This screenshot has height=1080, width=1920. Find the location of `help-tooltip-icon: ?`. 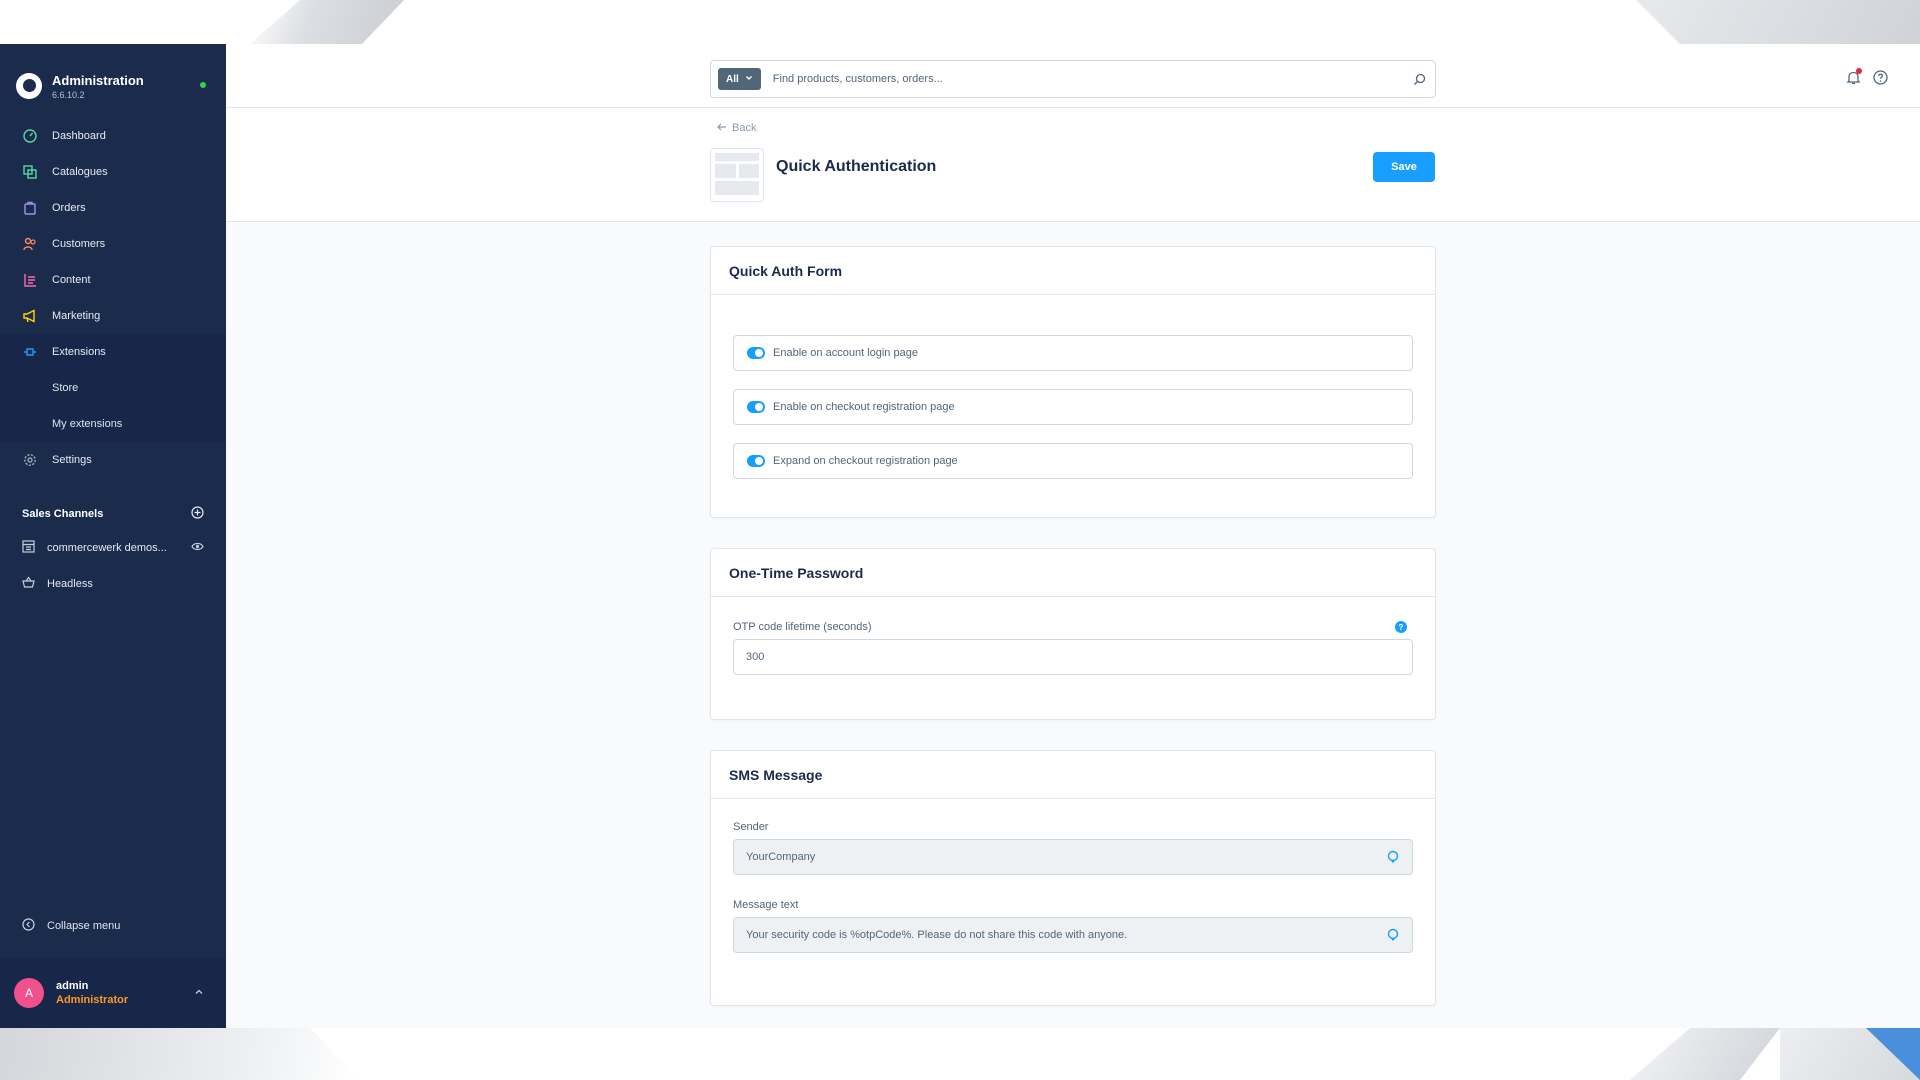

help-tooltip-icon: ? is located at coordinates (1401, 627).